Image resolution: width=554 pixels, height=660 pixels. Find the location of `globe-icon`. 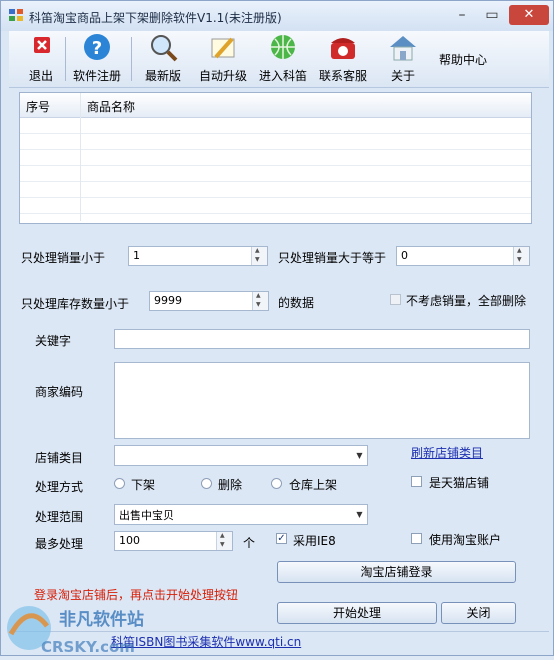

globe-icon is located at coordinates (283, 48).